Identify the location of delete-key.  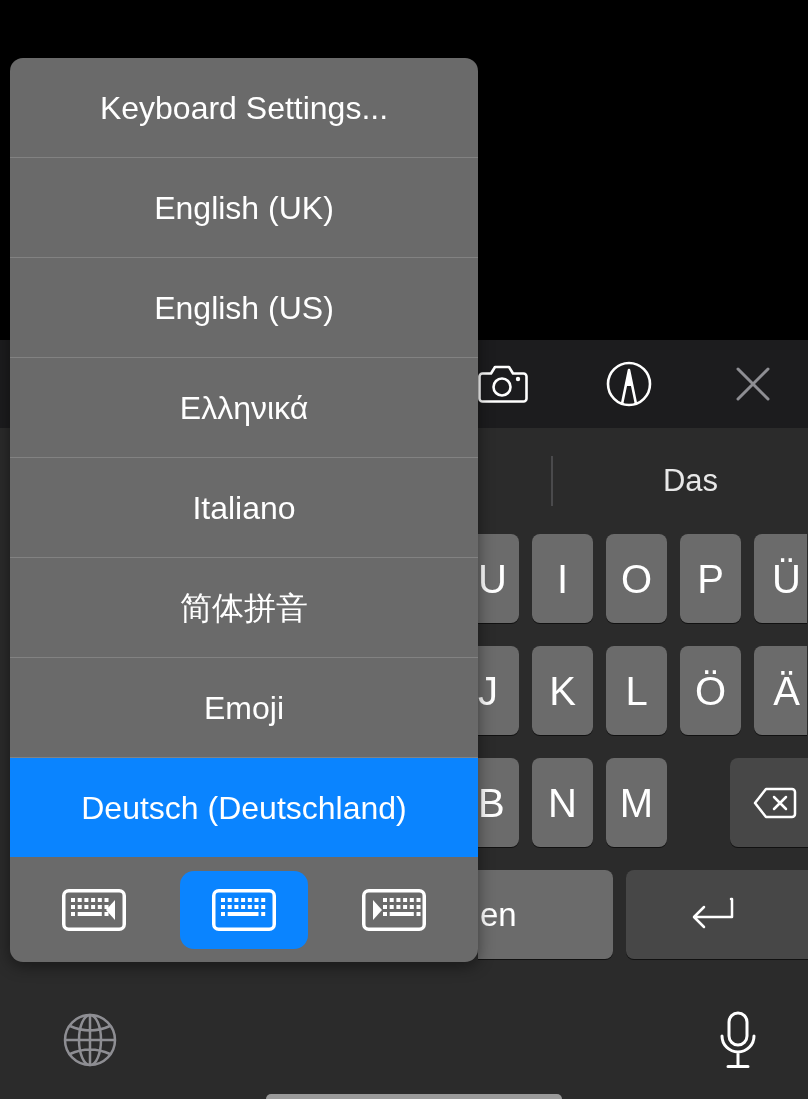
(769, 802).